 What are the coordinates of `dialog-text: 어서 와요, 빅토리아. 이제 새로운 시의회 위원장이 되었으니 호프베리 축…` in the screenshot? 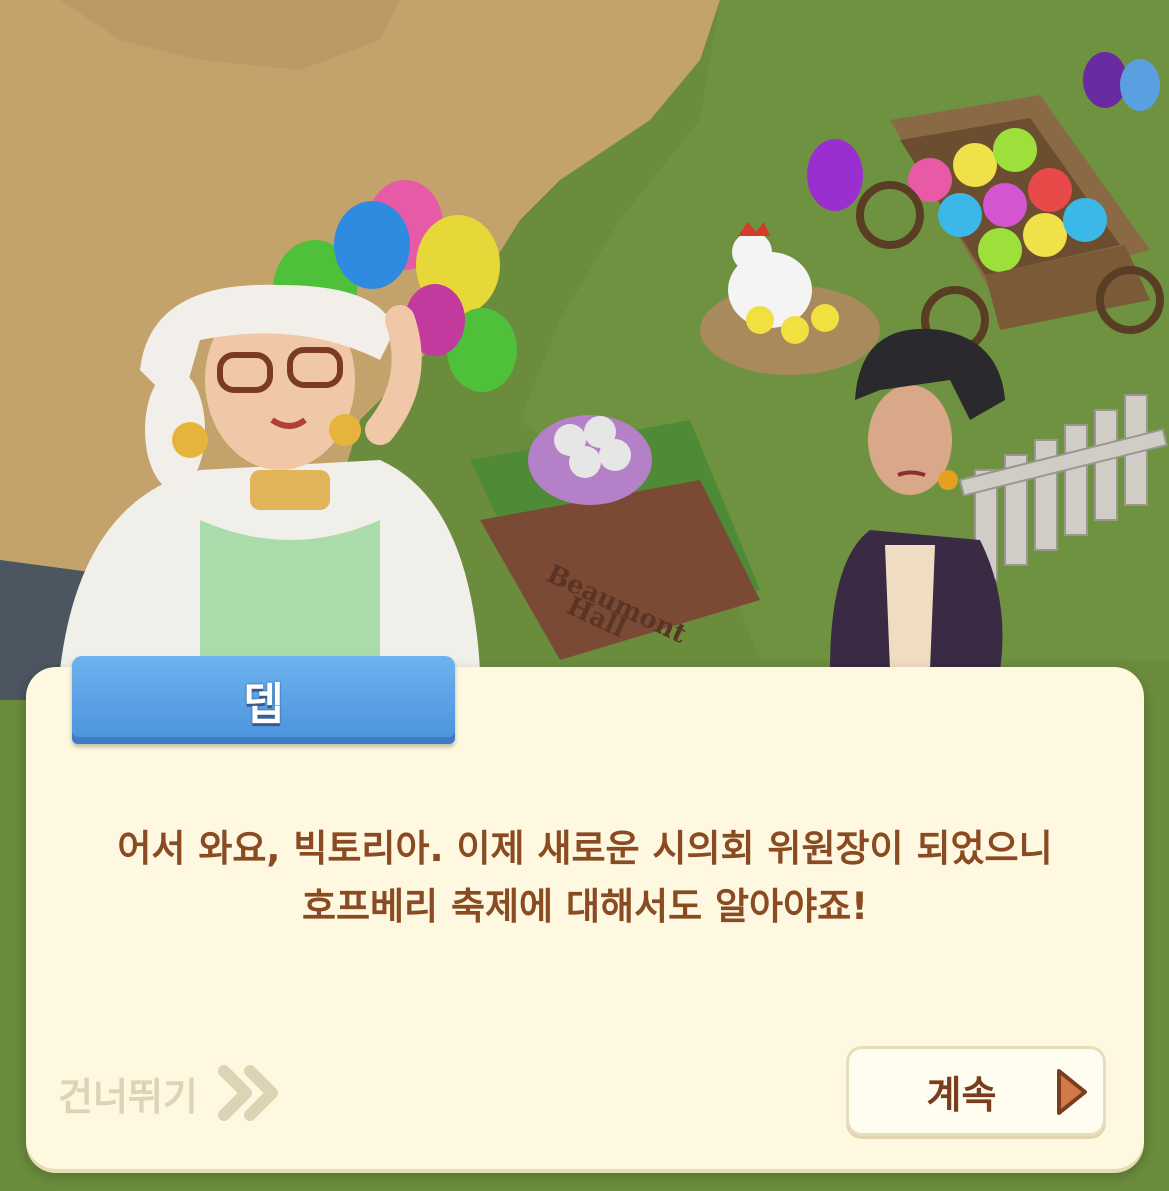 It's located at (585, 878).